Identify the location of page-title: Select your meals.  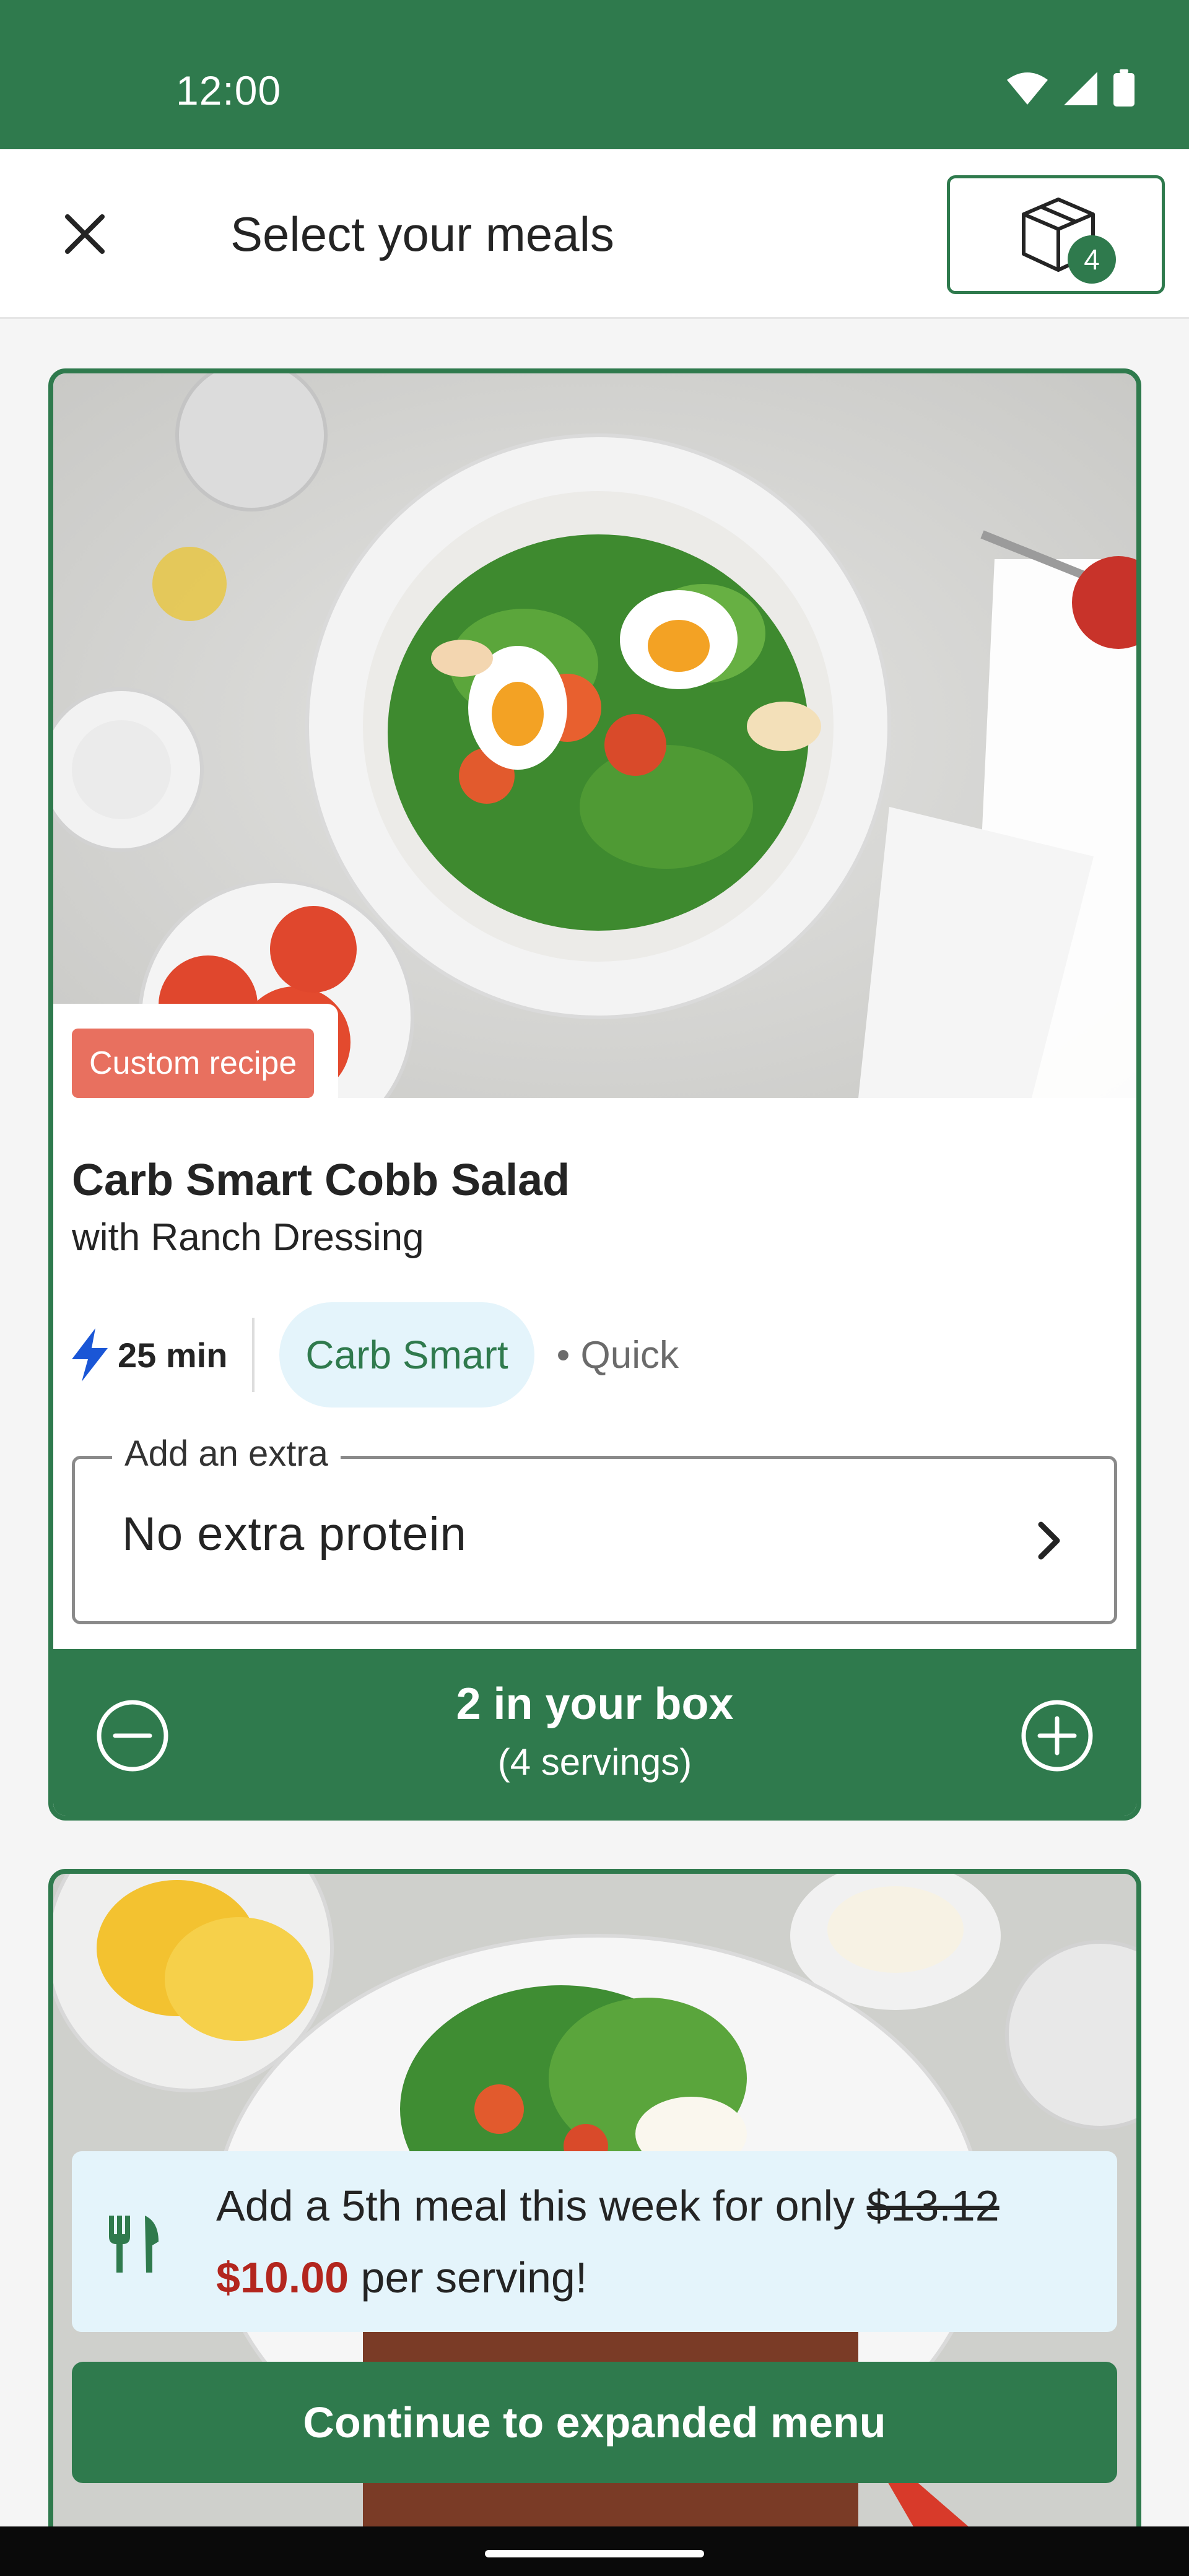
(422, 234).